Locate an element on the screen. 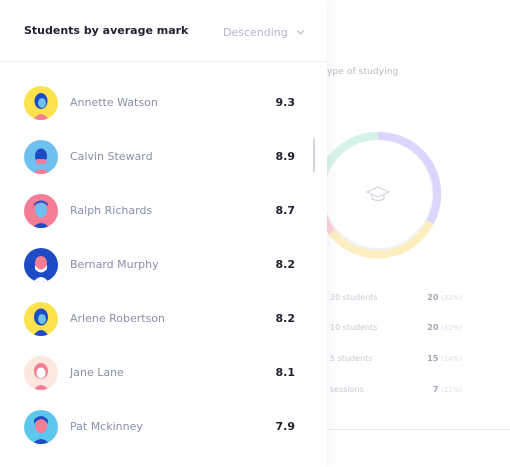 The image size is (510, 467). background-row: 5 students 15 (24%) is located at coordinates (396, 358).